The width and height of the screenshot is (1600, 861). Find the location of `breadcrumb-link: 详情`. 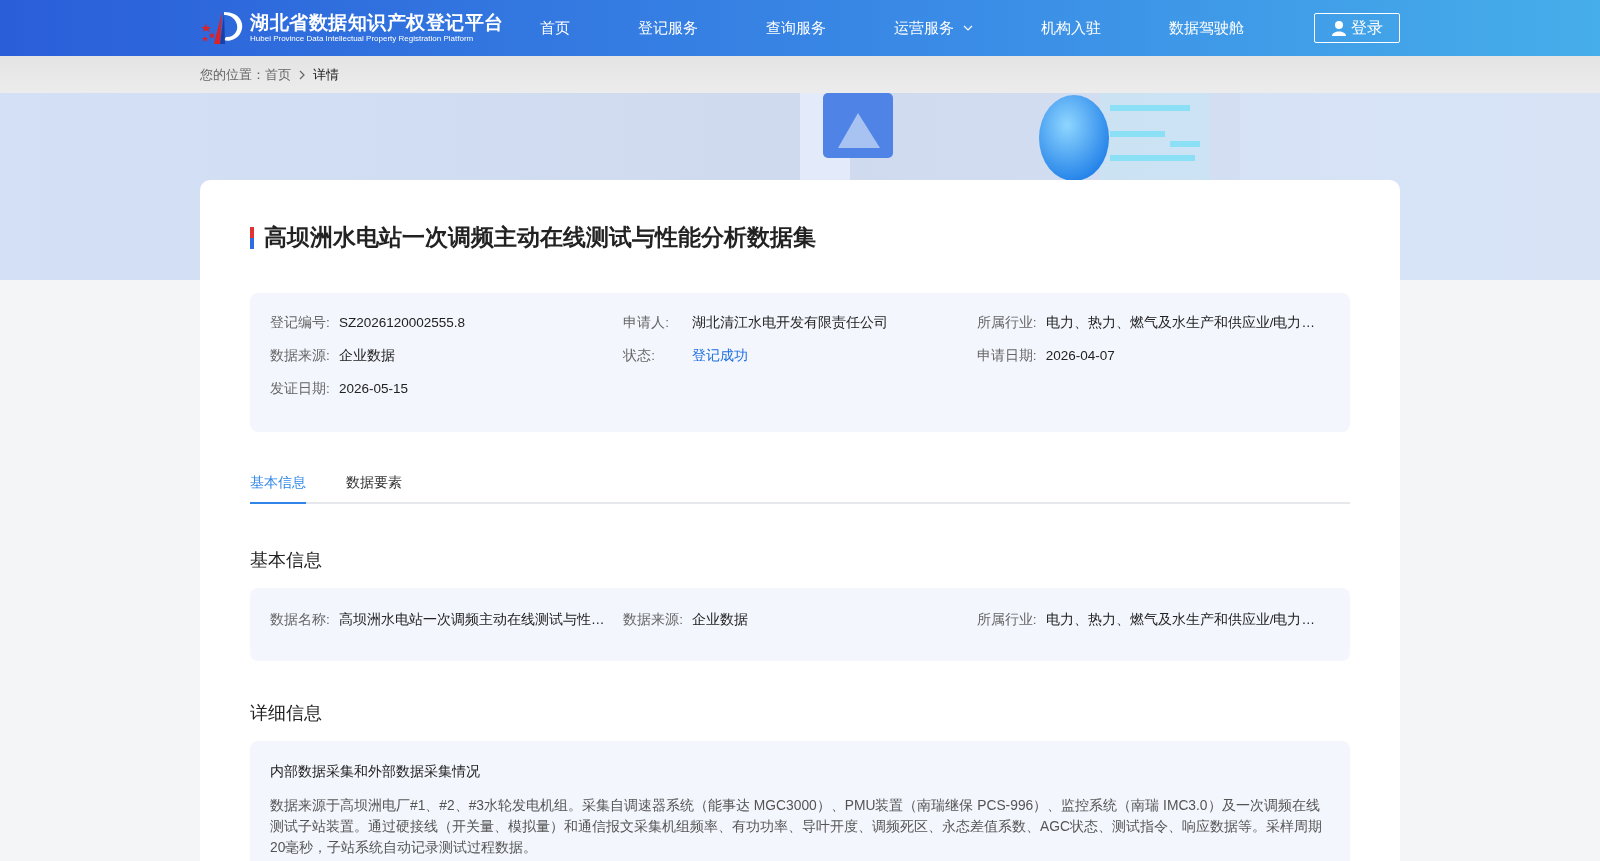

breadcrumb-link: 详情 is located at coordinates (326, 74).